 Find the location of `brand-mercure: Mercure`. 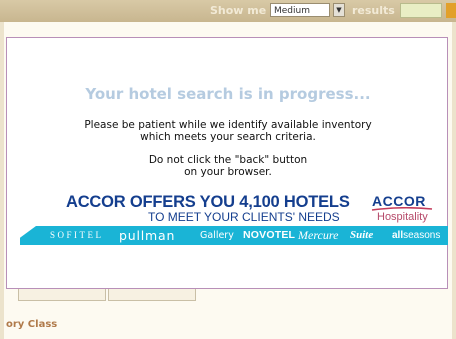

brand-mercure: Mercure is located at coordinates (318, 235).